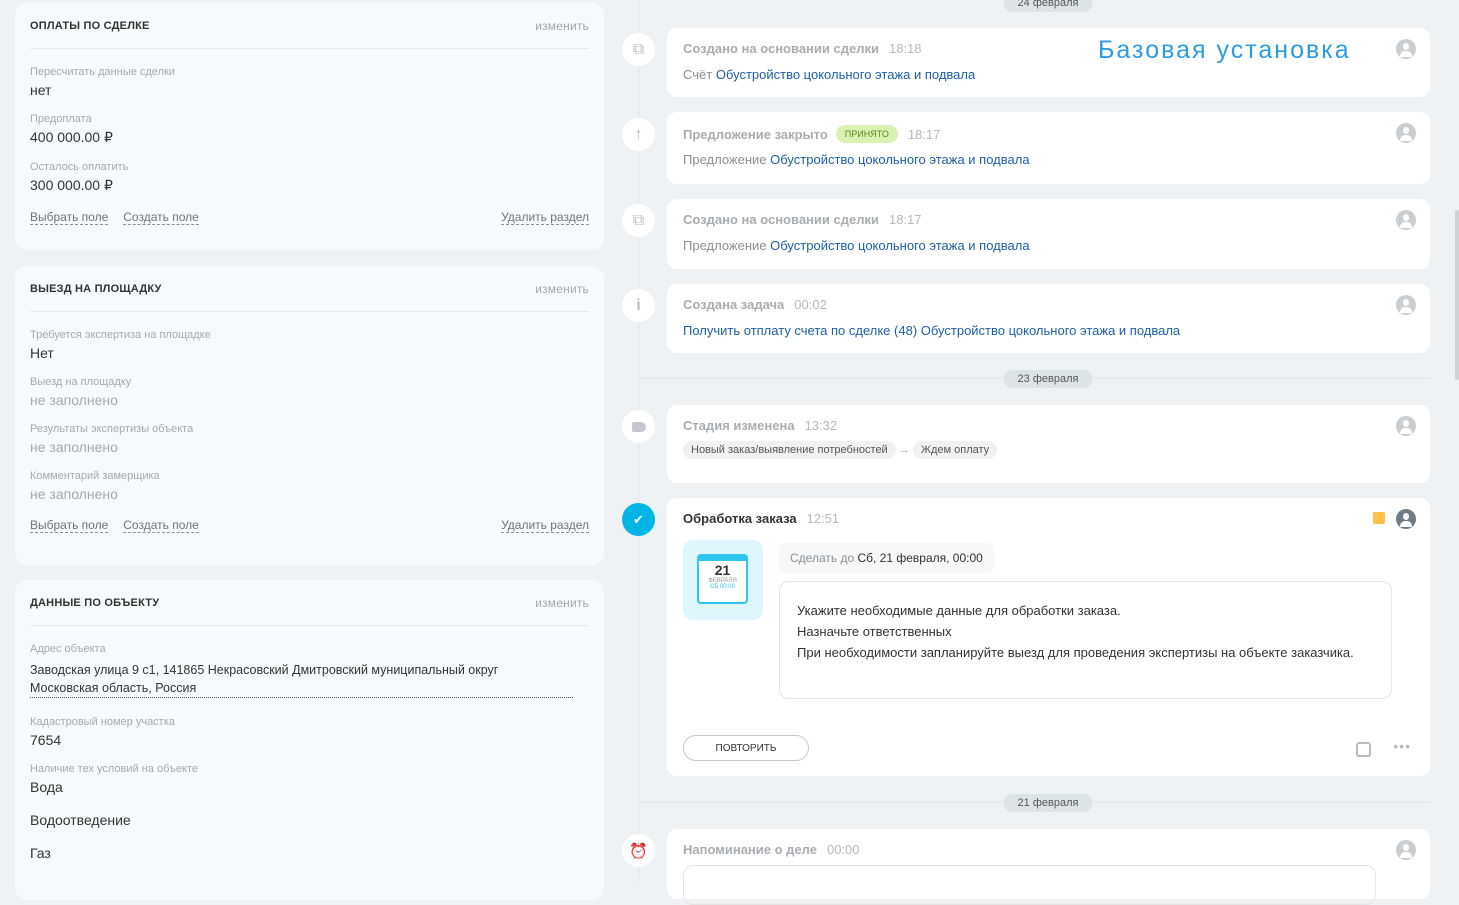  I want to click on calendar-day: 21, so click(722, 570).